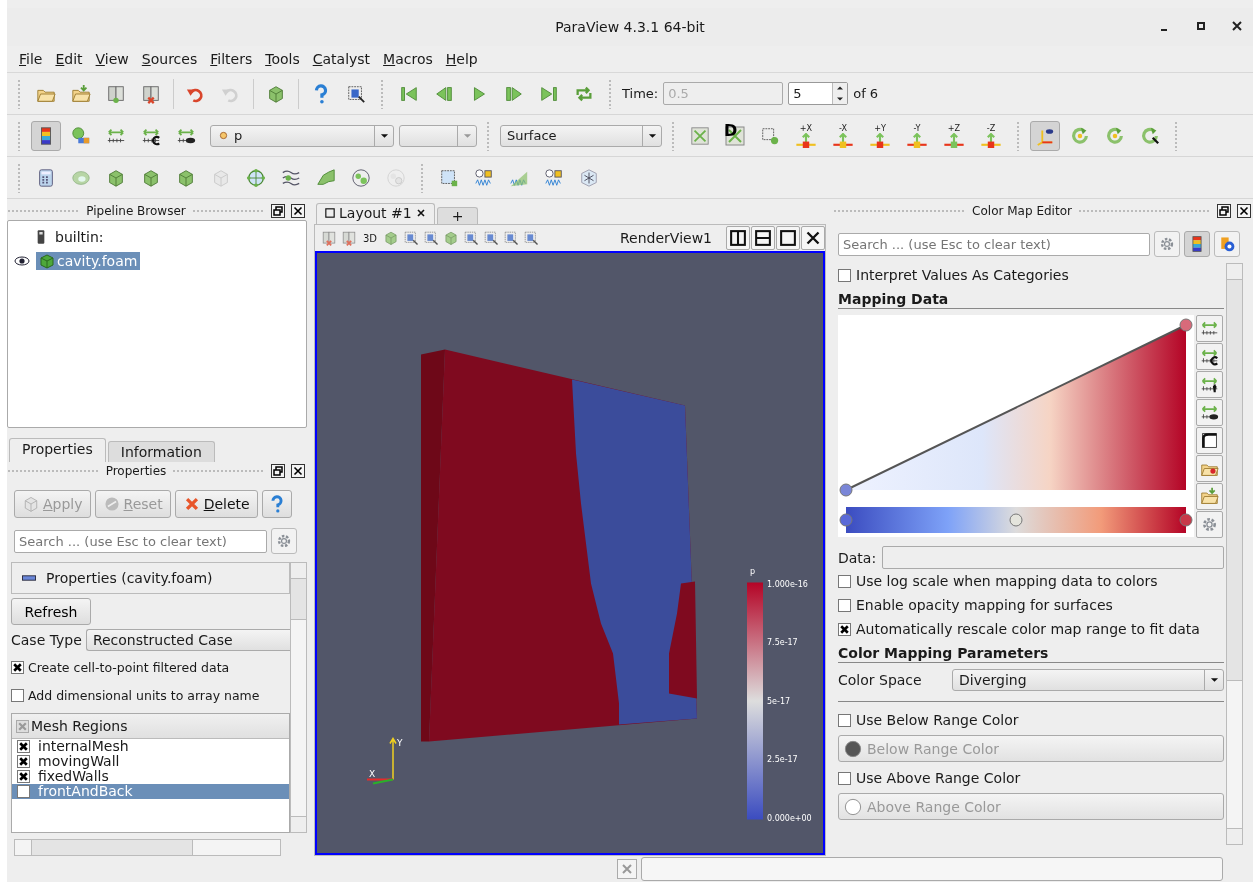 The height and width of the screenshot is (882, 1253). Describe the element at coordinates (1053, 557) in the screenshot. I see `data-field` at that location.